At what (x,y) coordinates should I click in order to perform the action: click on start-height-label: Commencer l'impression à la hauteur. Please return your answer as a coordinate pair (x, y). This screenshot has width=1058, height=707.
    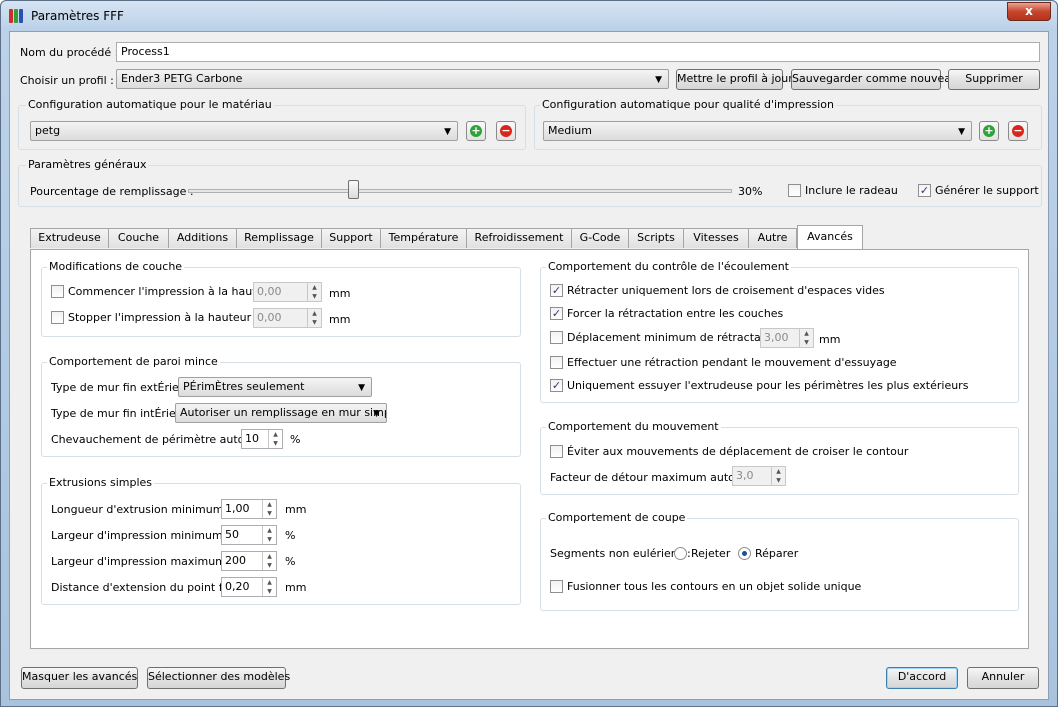
    Looking at the image, I should click on (171, 291).